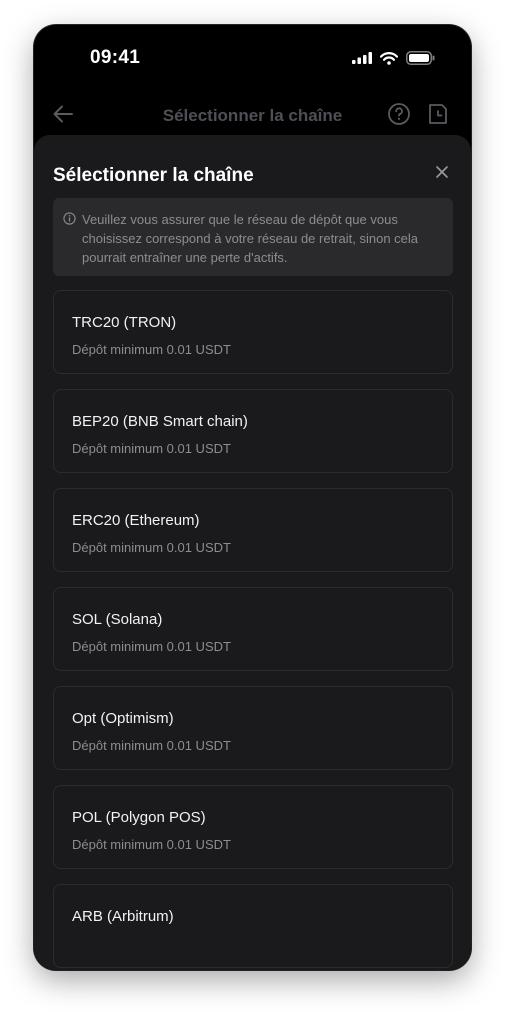 This screenshot has width=506, height=1012. What do you see at coordinates (253, 530) in the screenshot?
I see `chain-option-erc20: ERC20 (Ethereum) Dépôt minimum 0.01 USDT` at bounding box center [253, 530].